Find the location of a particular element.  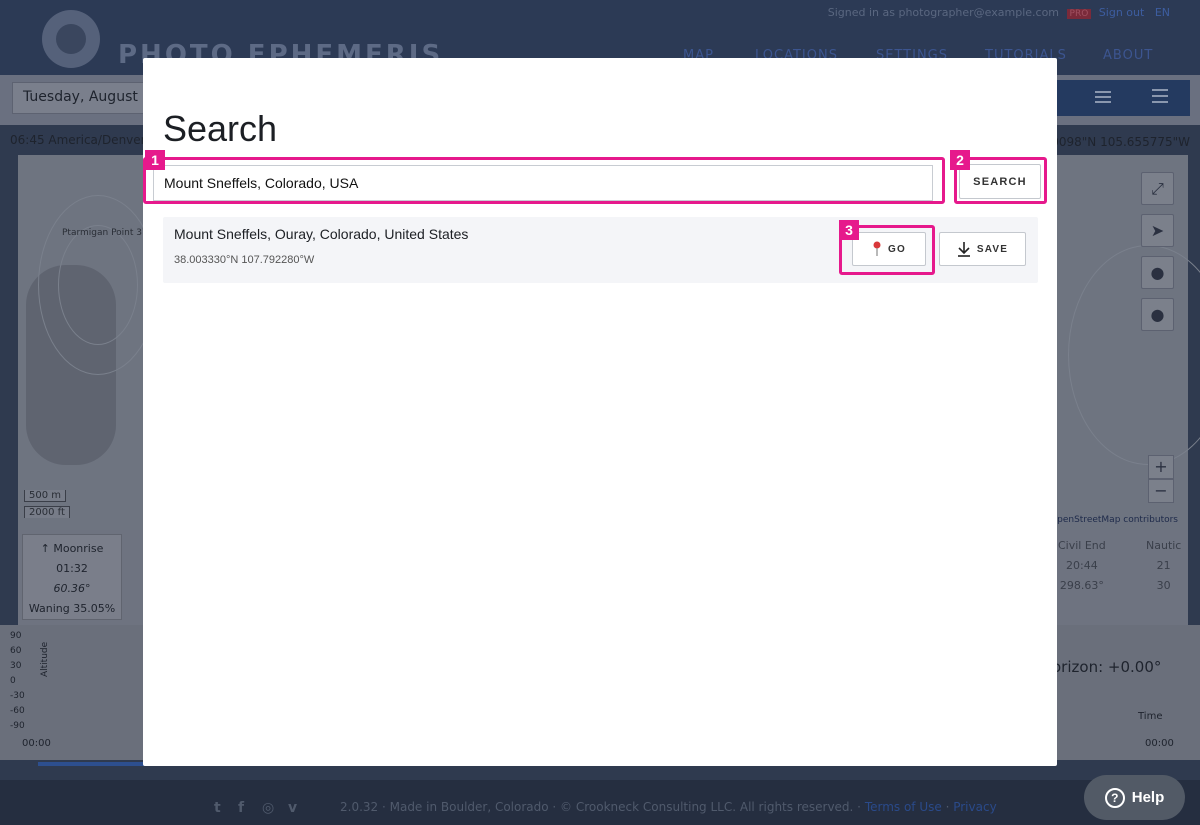

annotation-label-2: 2 is located at coordinates (960, 160).